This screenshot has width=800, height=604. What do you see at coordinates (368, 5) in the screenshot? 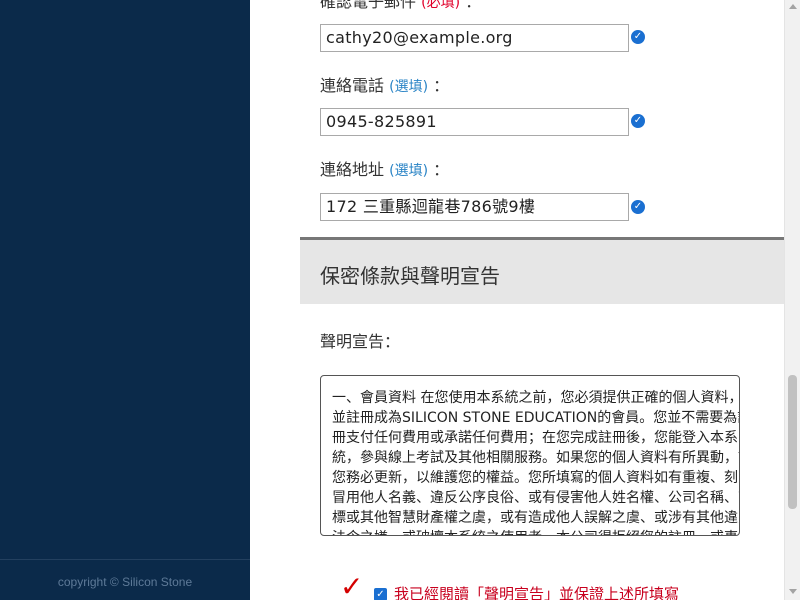
I see `confirm-email-label-text: 確認電子郵件` at bounding box center [368, 5].